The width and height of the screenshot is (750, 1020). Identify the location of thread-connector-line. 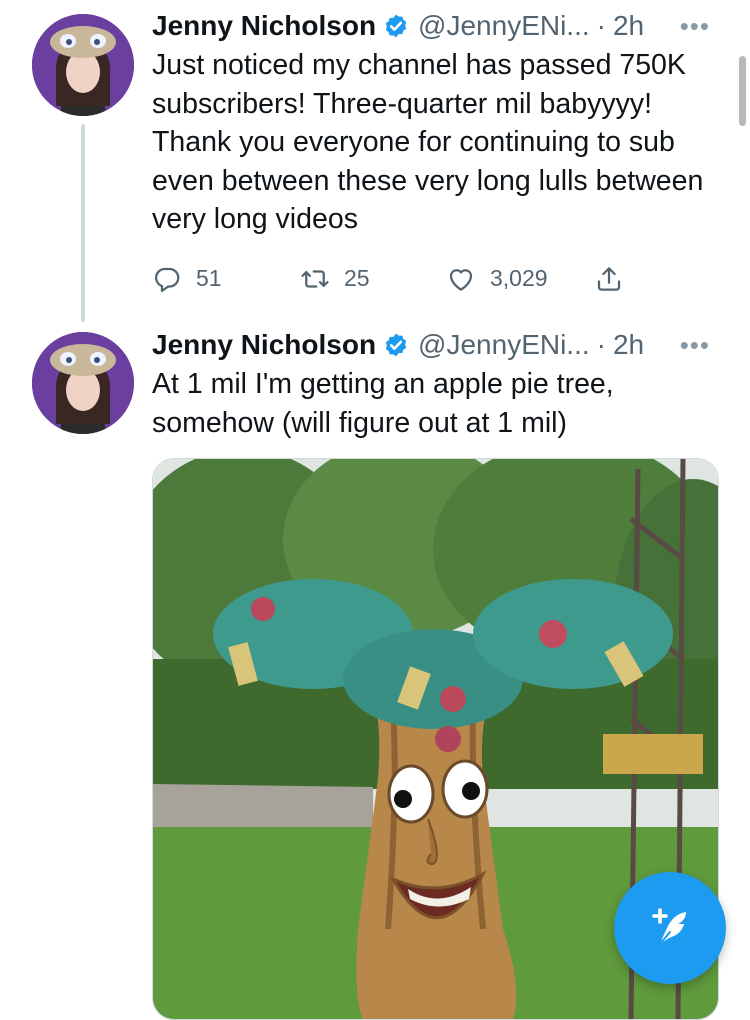
(83, 223).